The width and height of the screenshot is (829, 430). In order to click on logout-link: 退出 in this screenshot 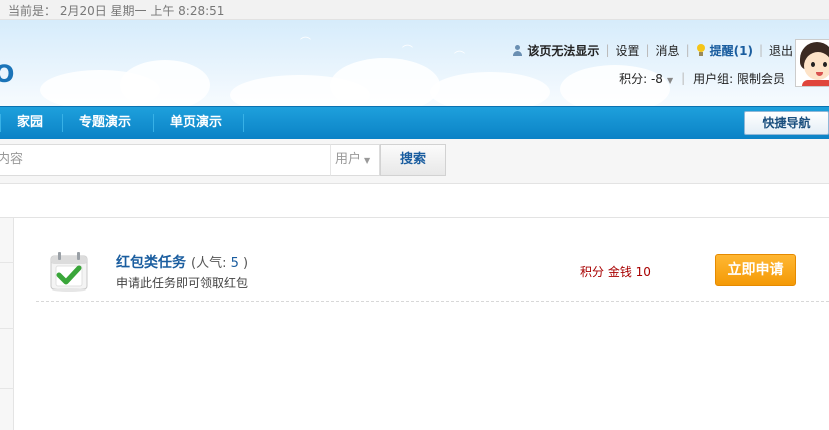, I will do `click(781, 50)`.